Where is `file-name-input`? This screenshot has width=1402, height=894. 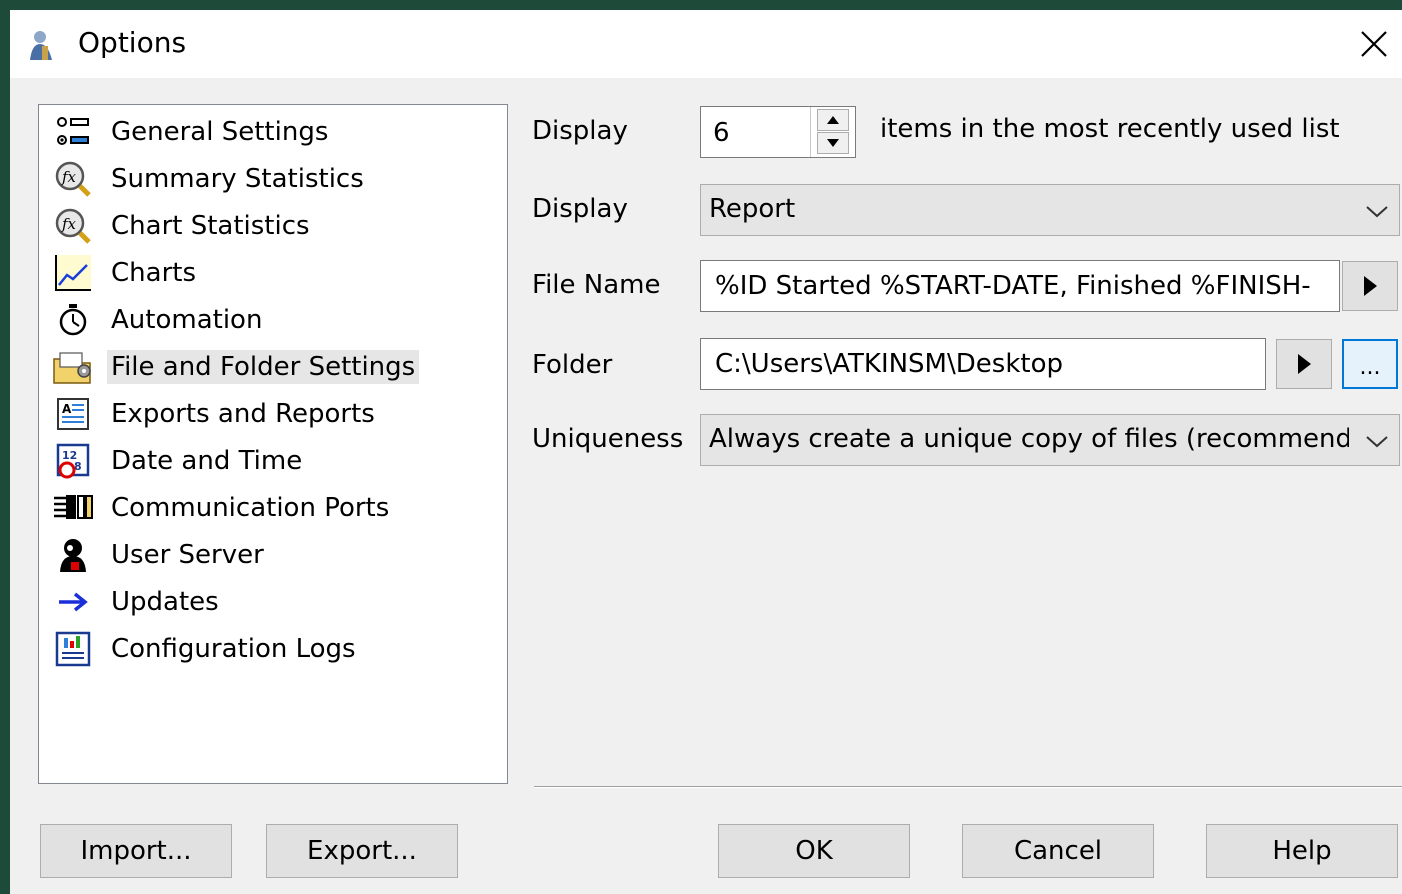 file-name-input is located at coordinates (1020, 286).